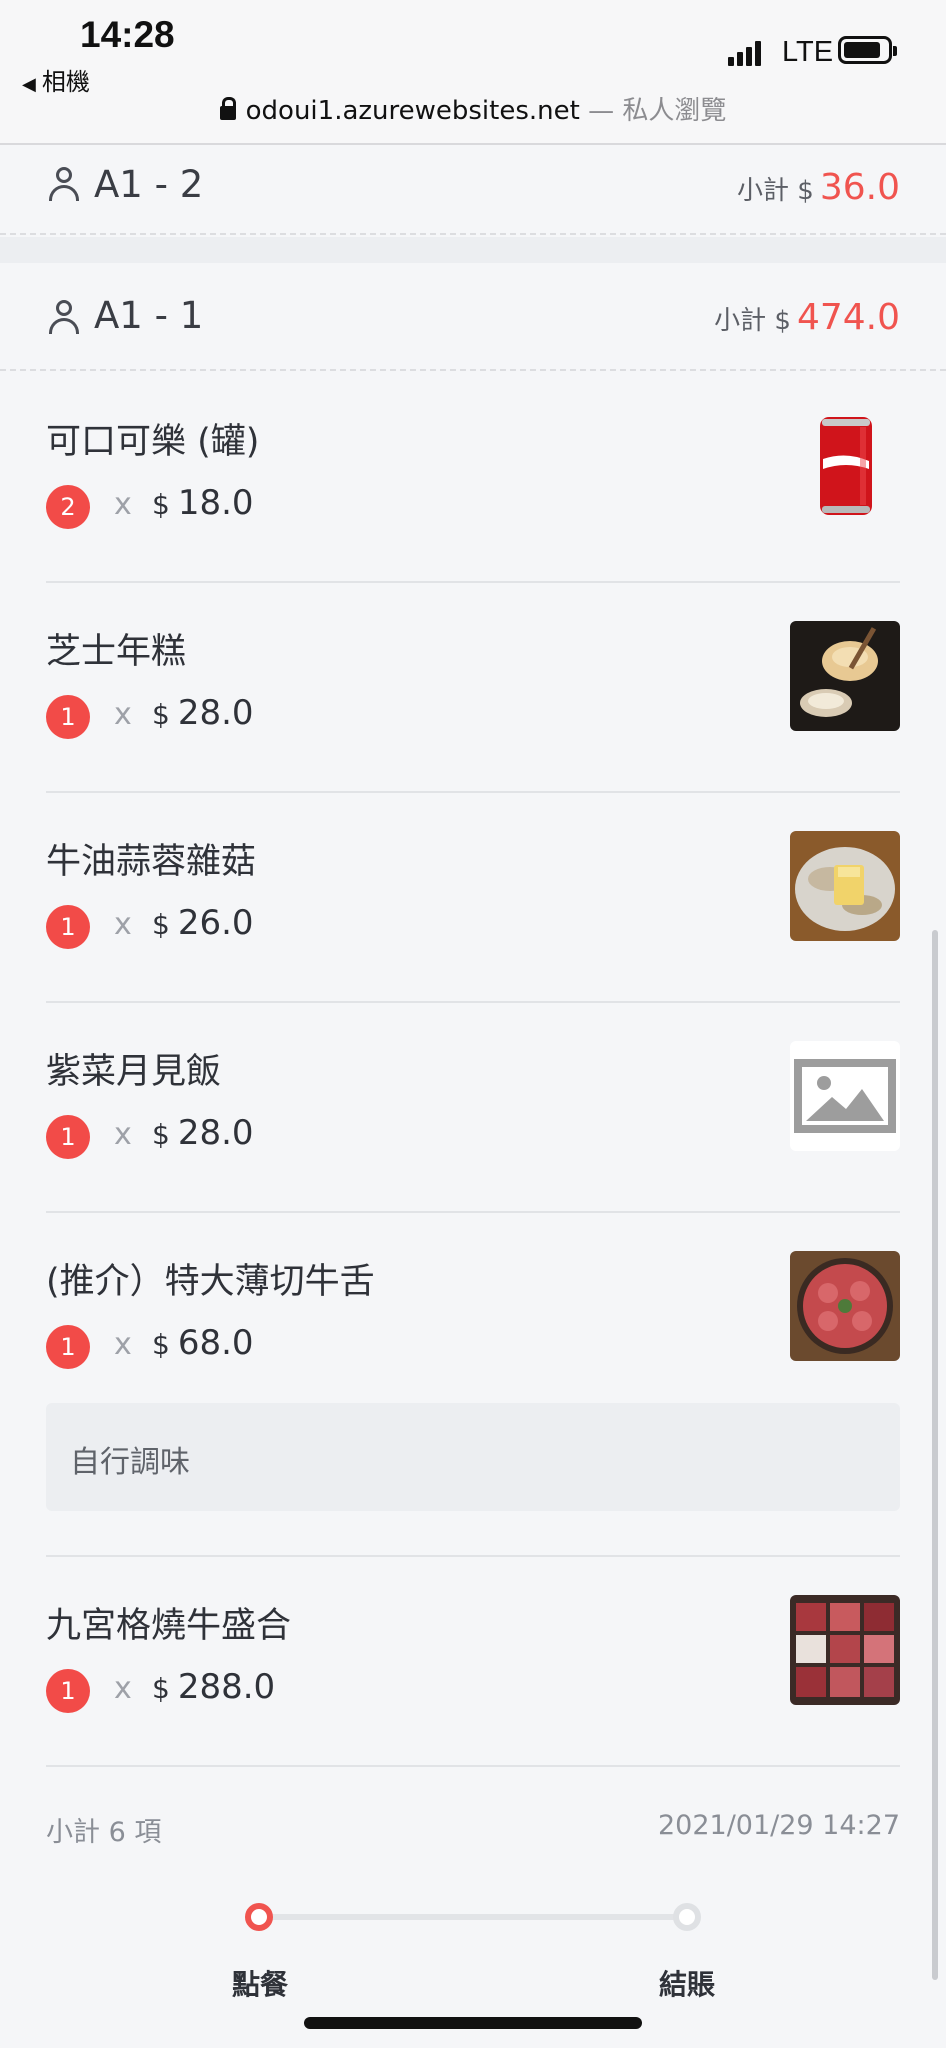 The image size is (946, 2048). I want to click on price-value: 68.0, so click(215, 1343).